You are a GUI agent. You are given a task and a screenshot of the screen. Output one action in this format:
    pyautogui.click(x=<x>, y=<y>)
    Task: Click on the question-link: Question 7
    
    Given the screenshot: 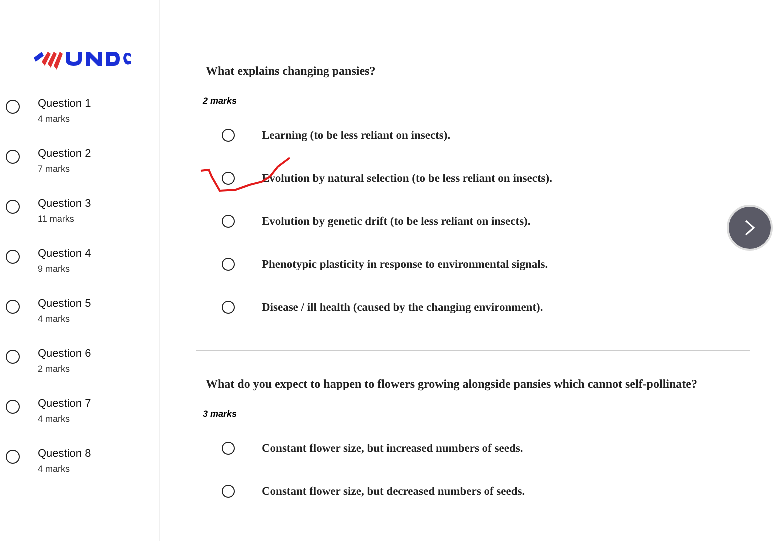 What is the action you would take?
    pyautogui.click(x=65, y=404)
    